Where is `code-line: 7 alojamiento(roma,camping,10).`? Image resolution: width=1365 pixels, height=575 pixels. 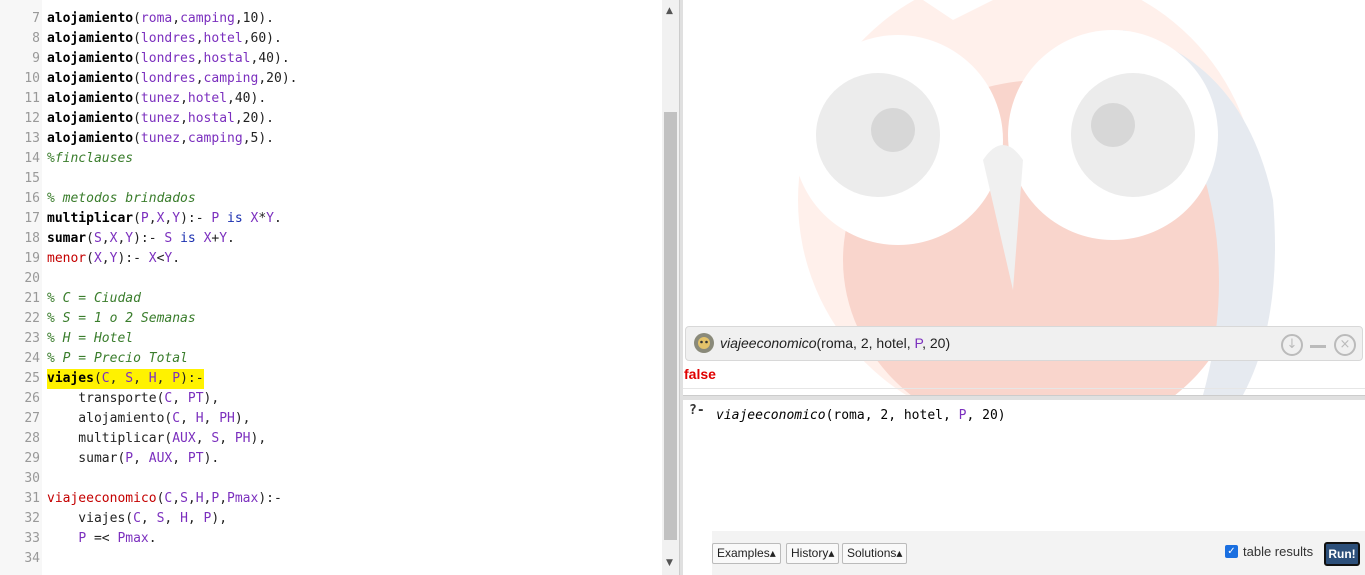 code-line: 7 alojamiento(roma,camping,10). is located at coordinates (331, 19).